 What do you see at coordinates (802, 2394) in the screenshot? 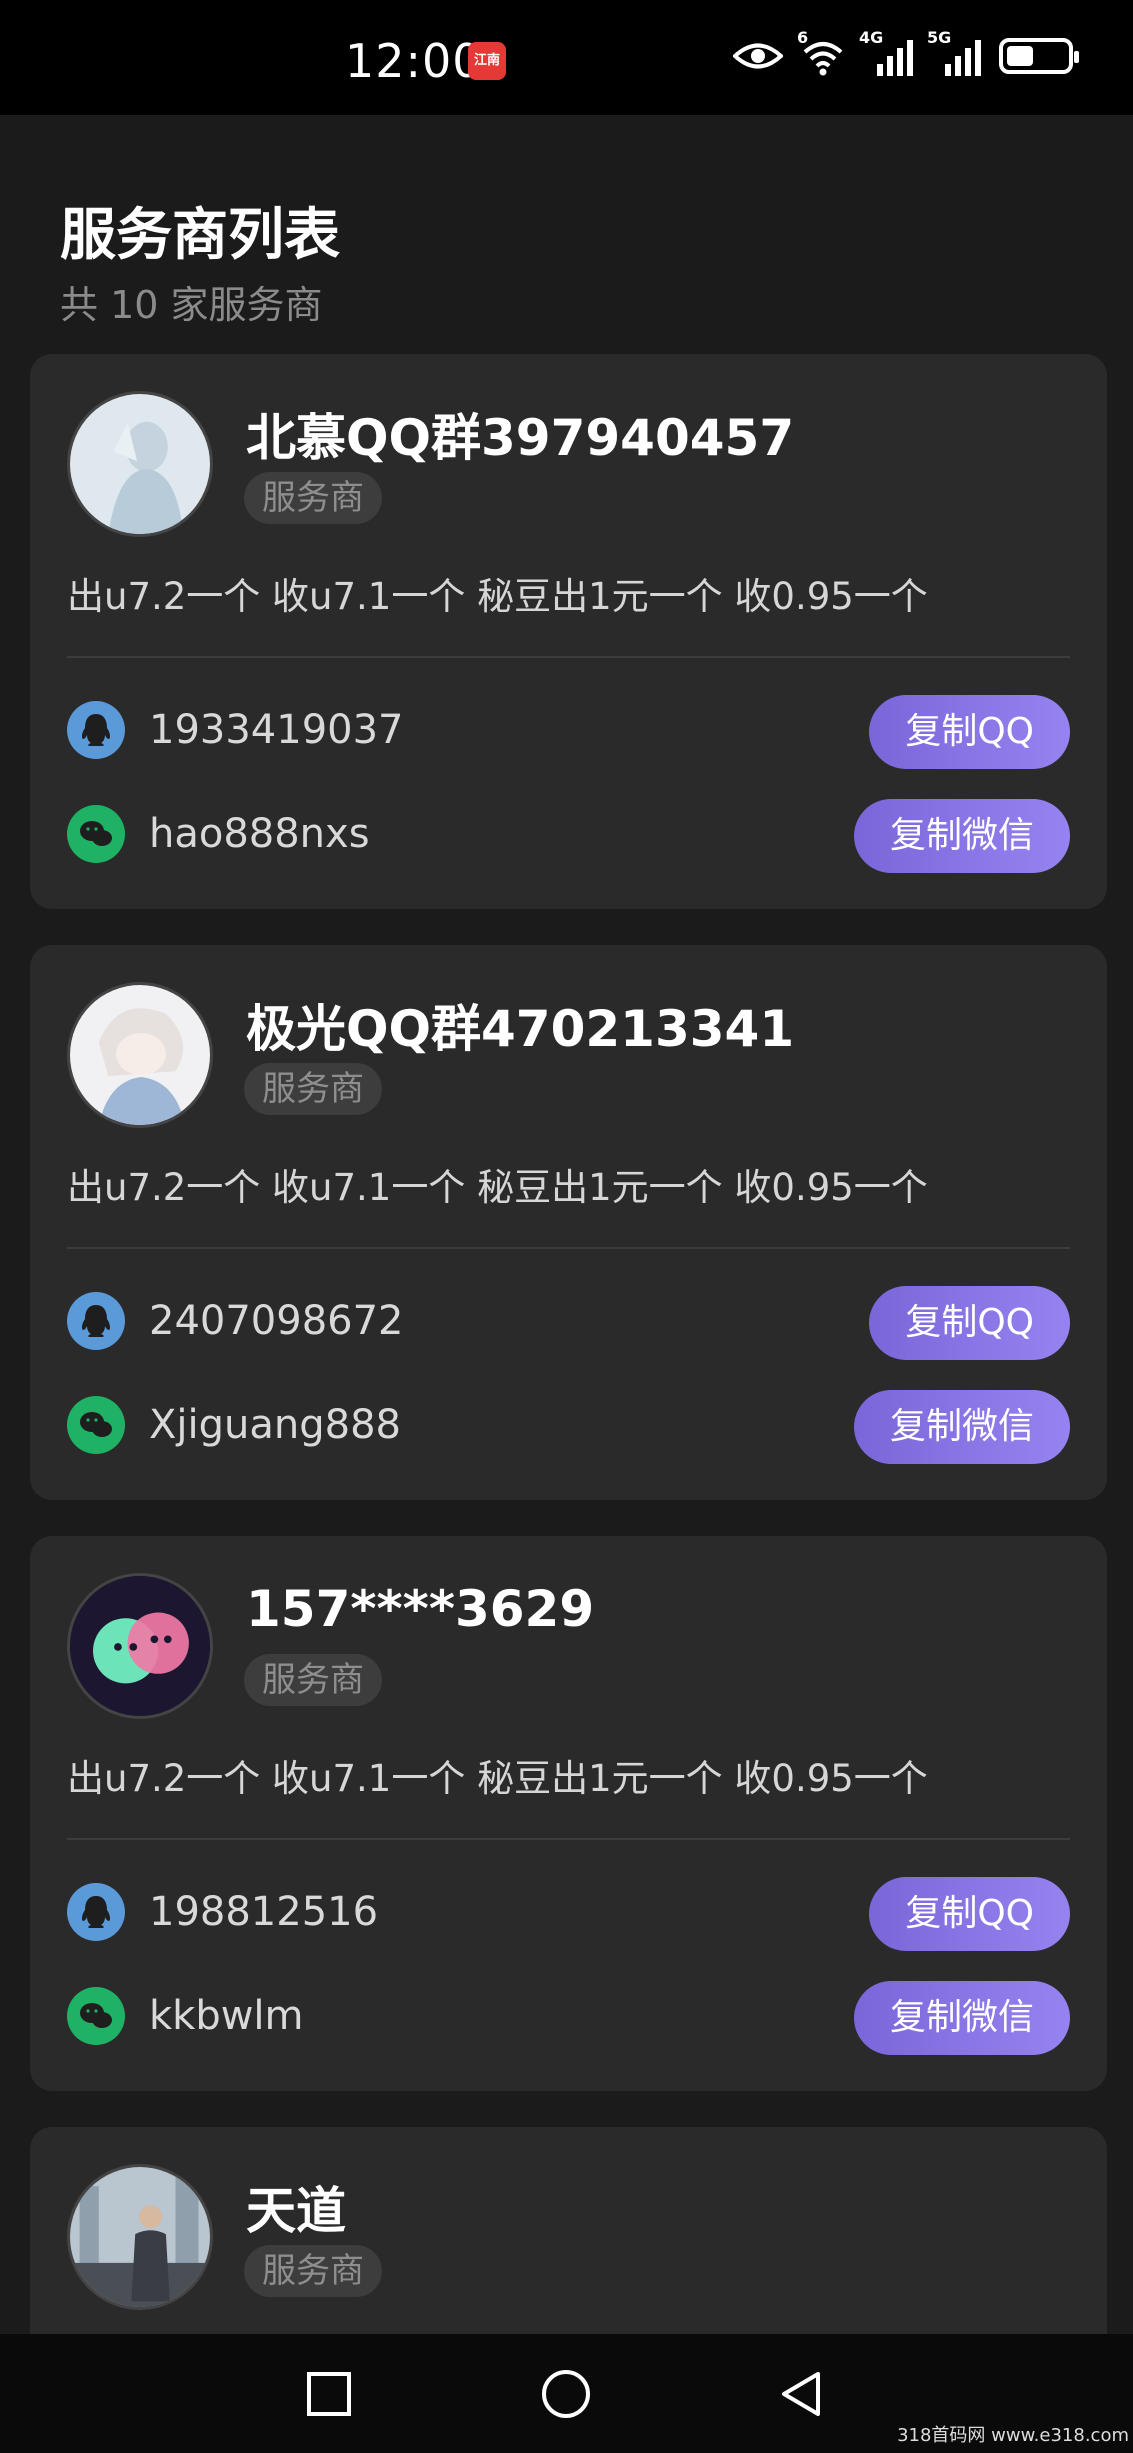
I see `back-button` at bounding box center [802, 2394].